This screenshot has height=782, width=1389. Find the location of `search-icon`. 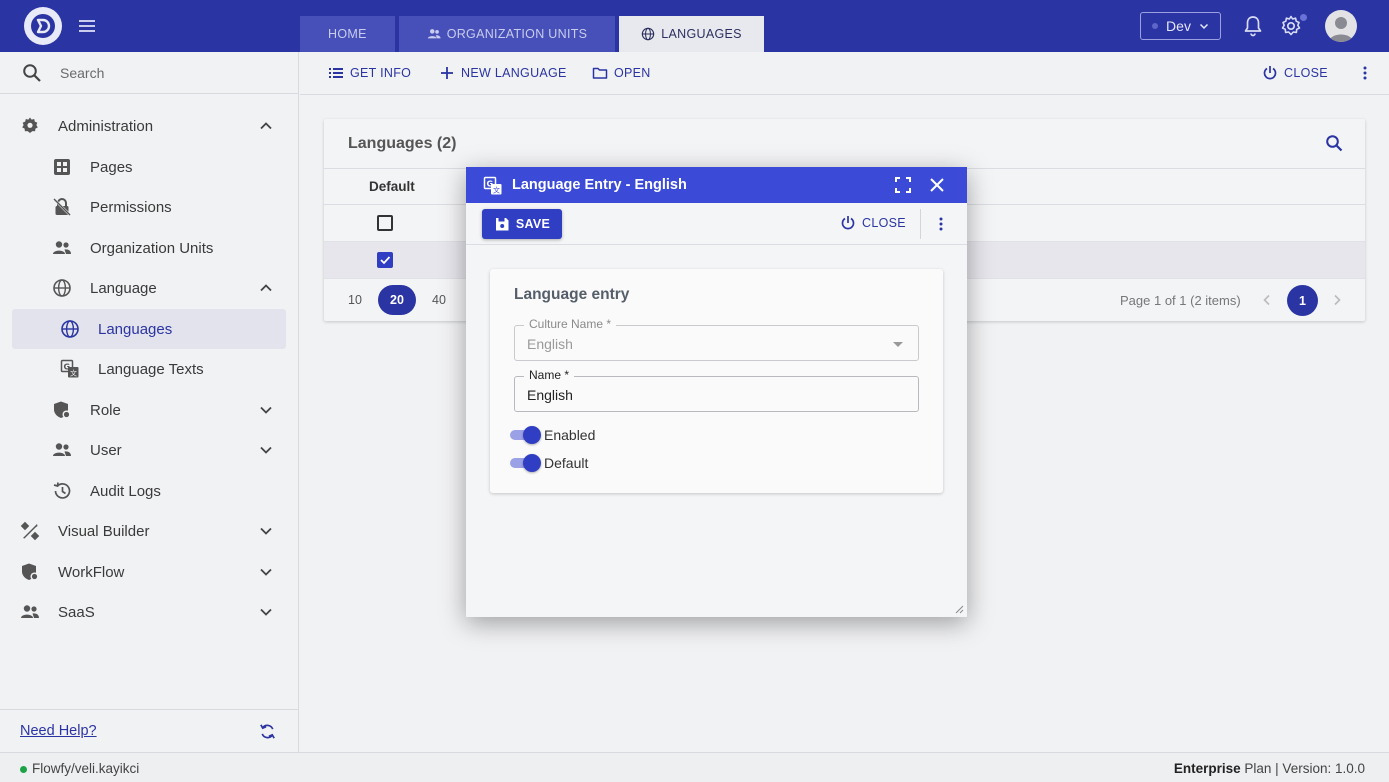

search-icon is located at coordinates (1334, 143).